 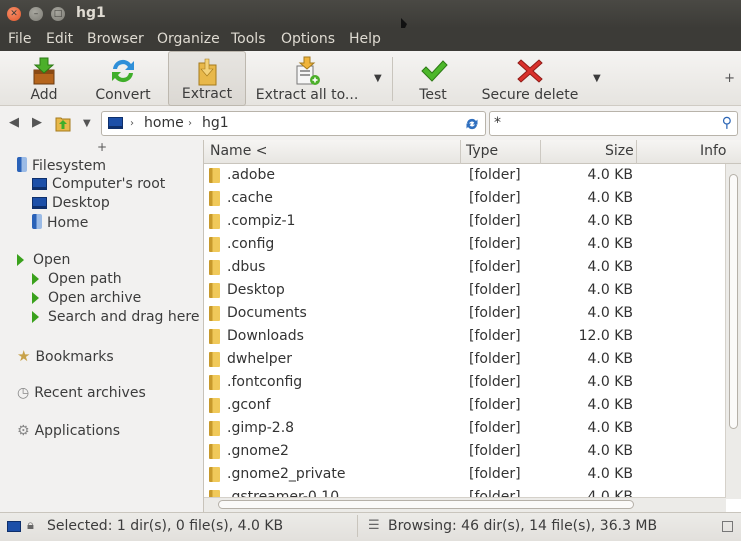 I want to click on close-window-button: ✕, so click(x=14, y=14).